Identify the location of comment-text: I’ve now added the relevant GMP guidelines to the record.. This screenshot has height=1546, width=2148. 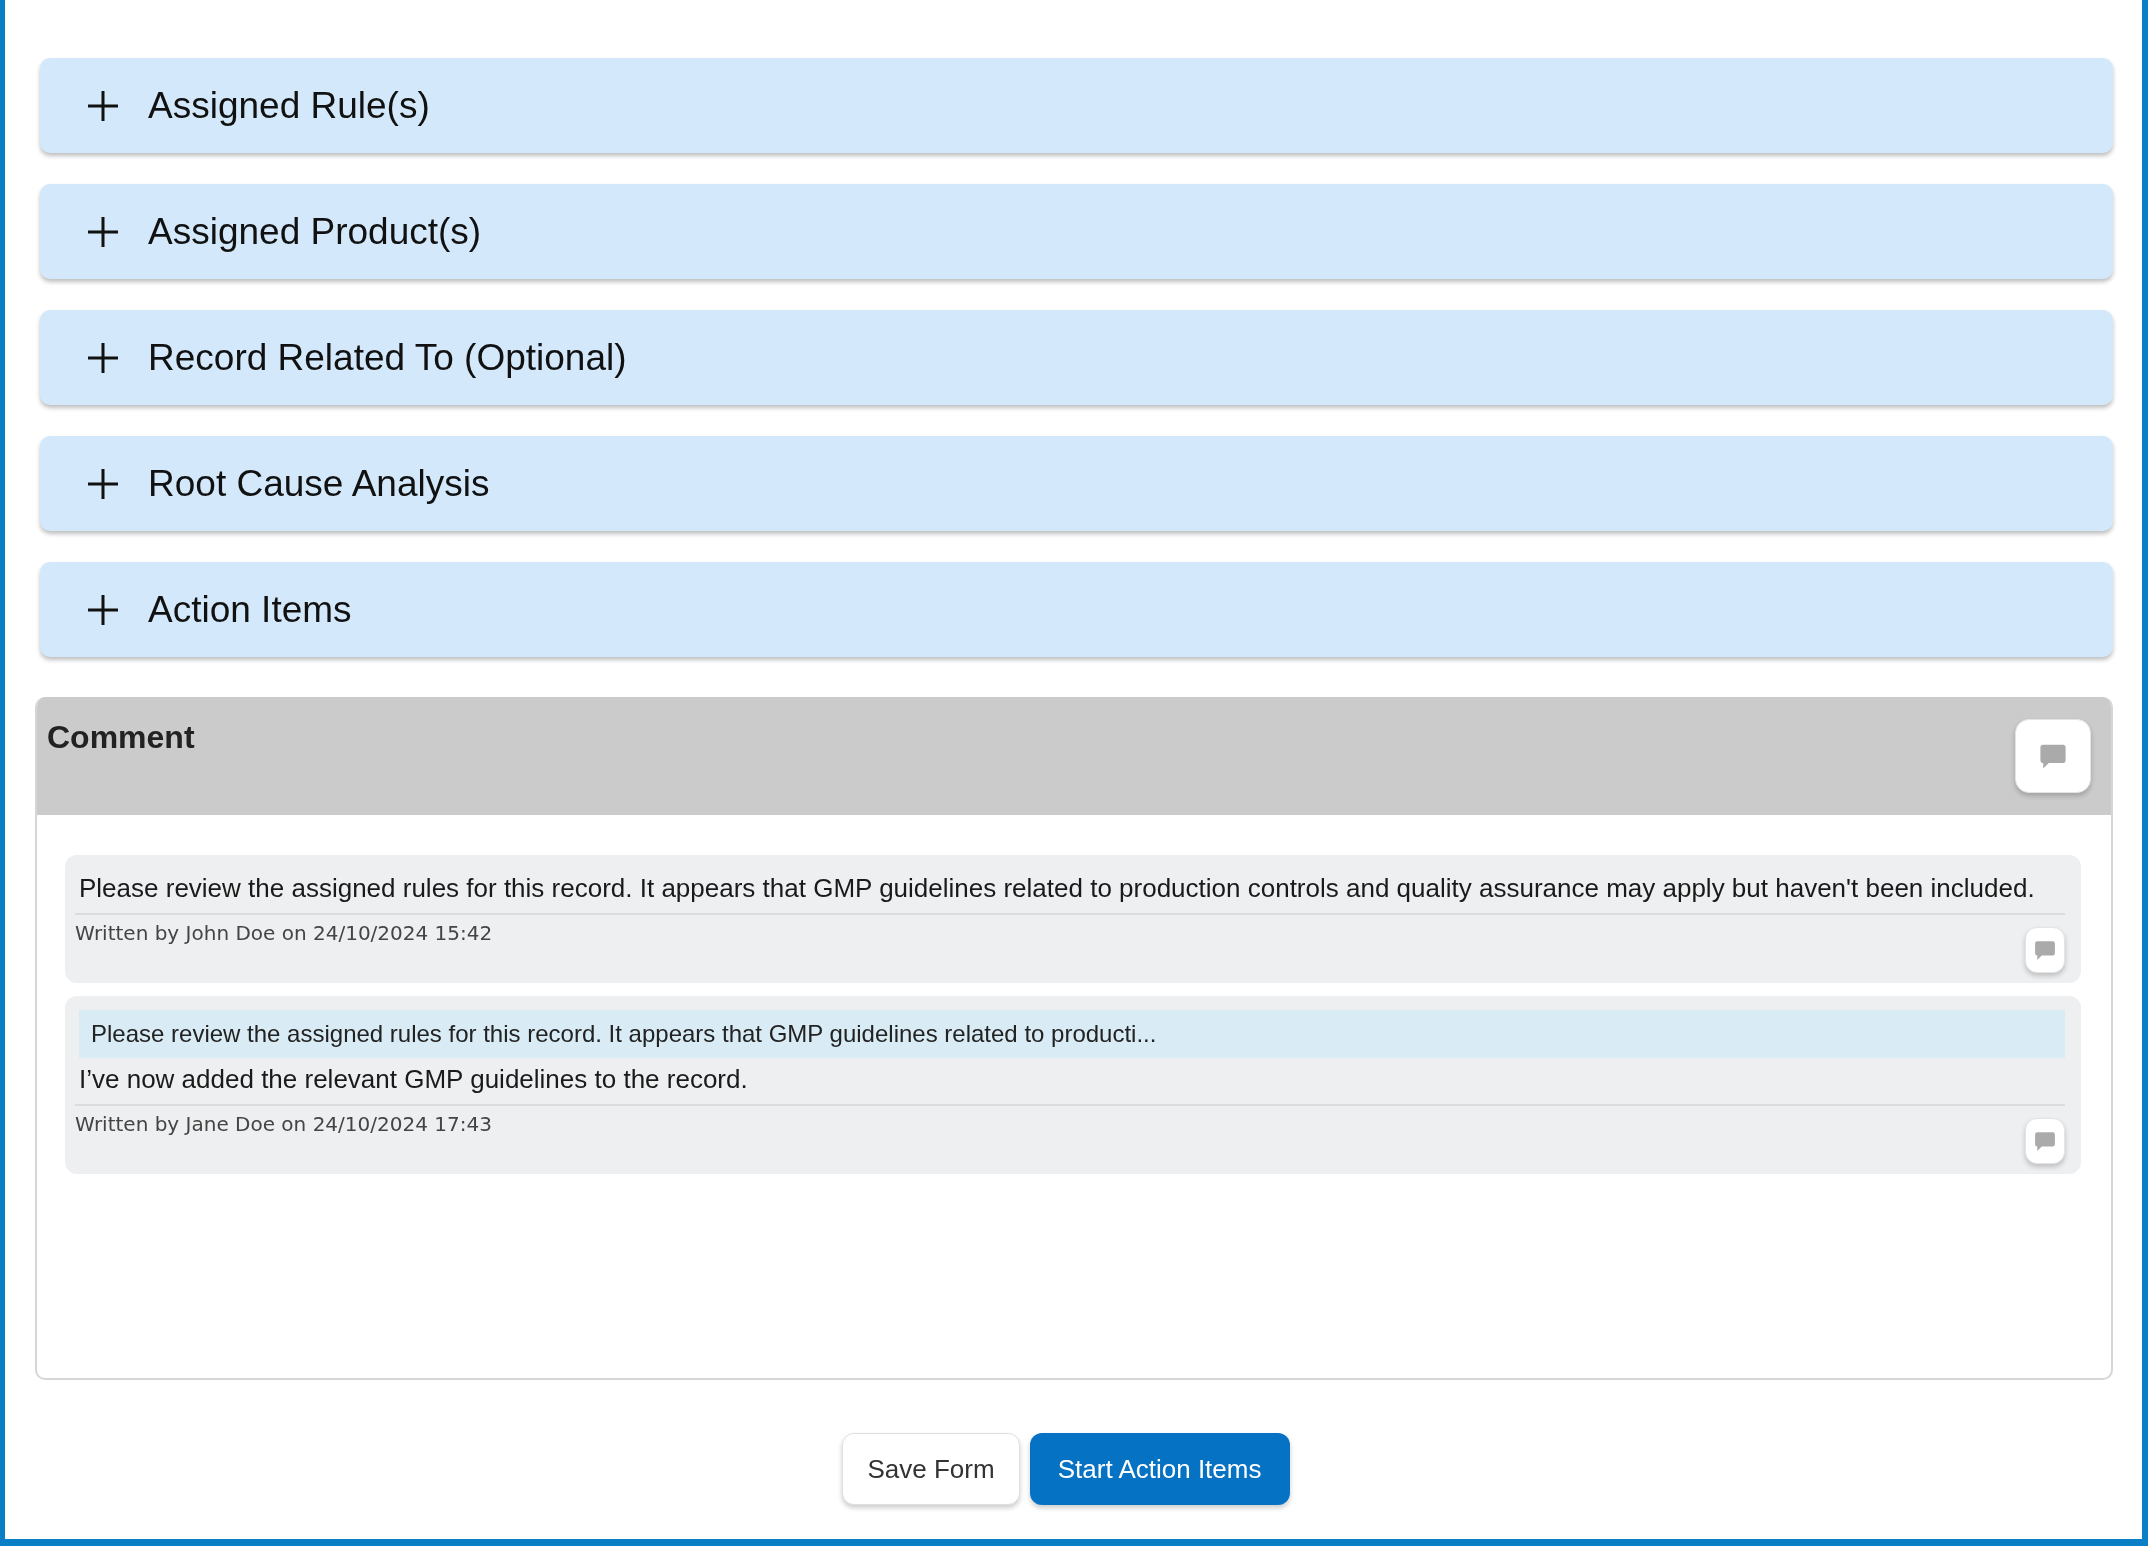
(413, 1079).